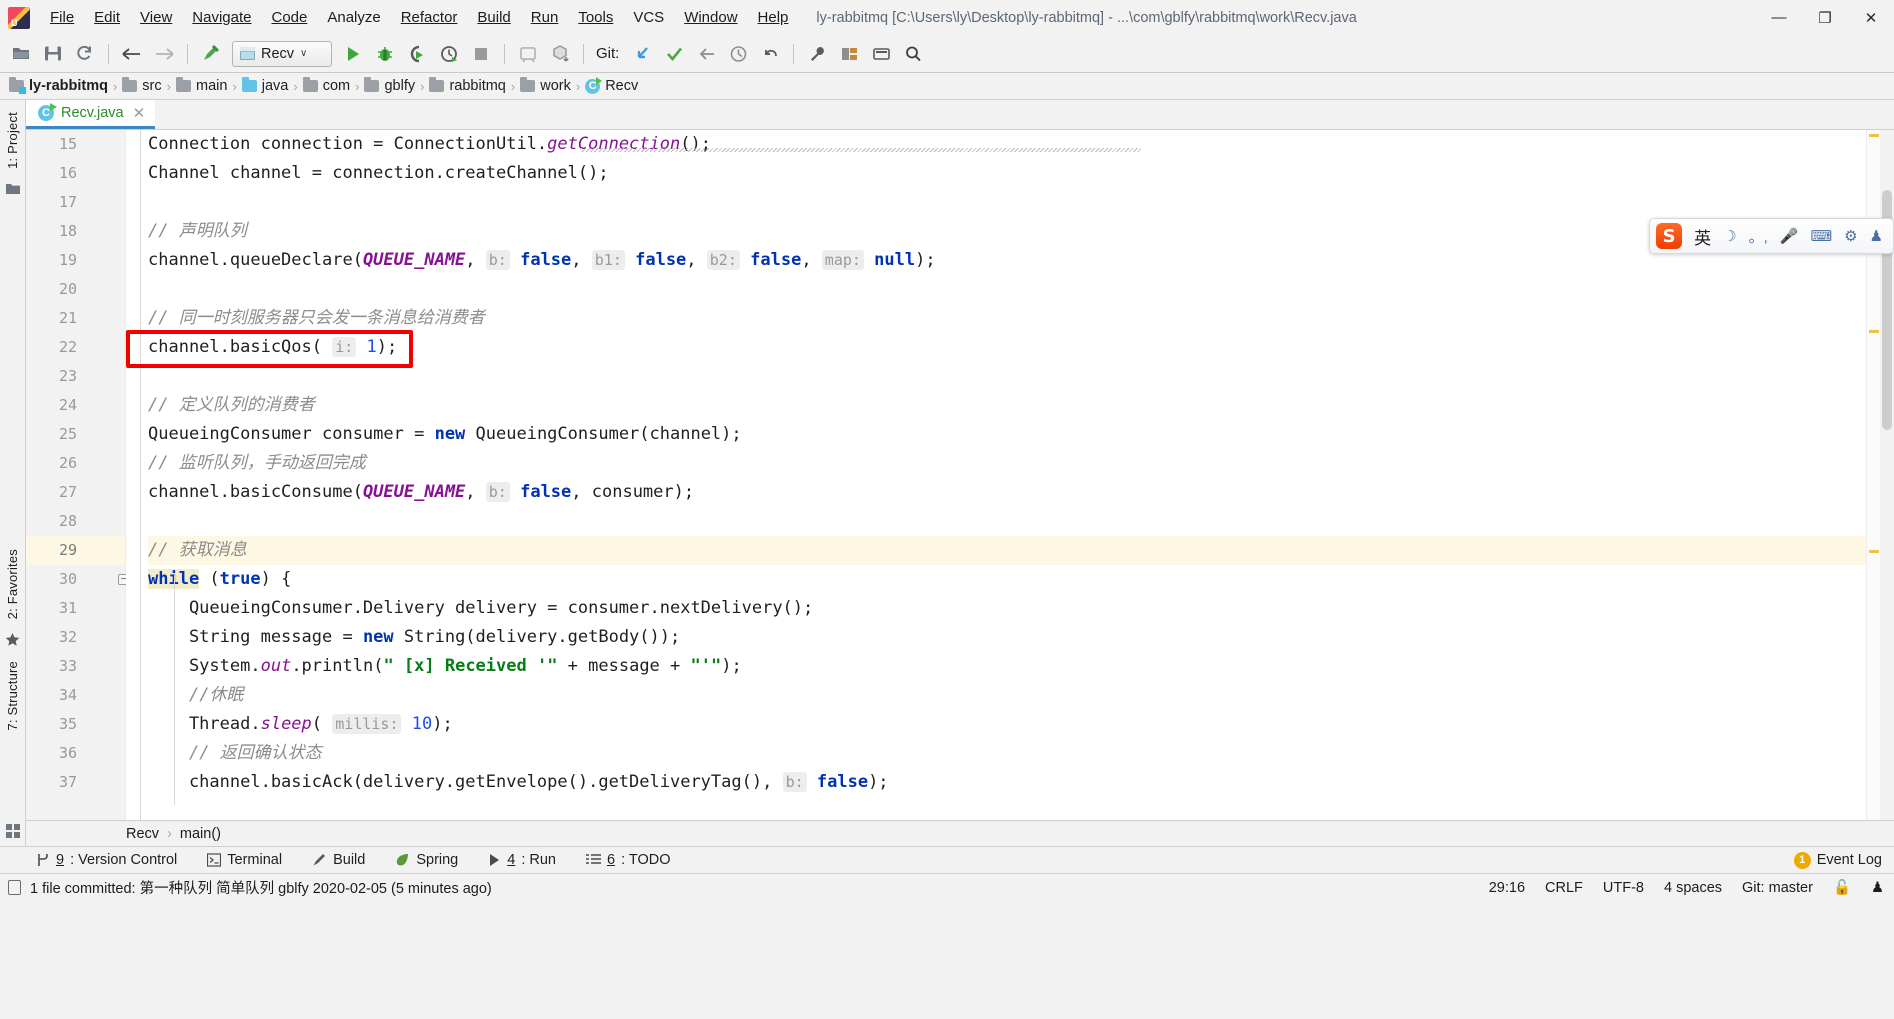 Image resolution: width=1894 pixels, height=1019 pixels. Describe the element at coordinates (1007, 579) in the screenshot. I see `code-line: while (true) {` at that location.